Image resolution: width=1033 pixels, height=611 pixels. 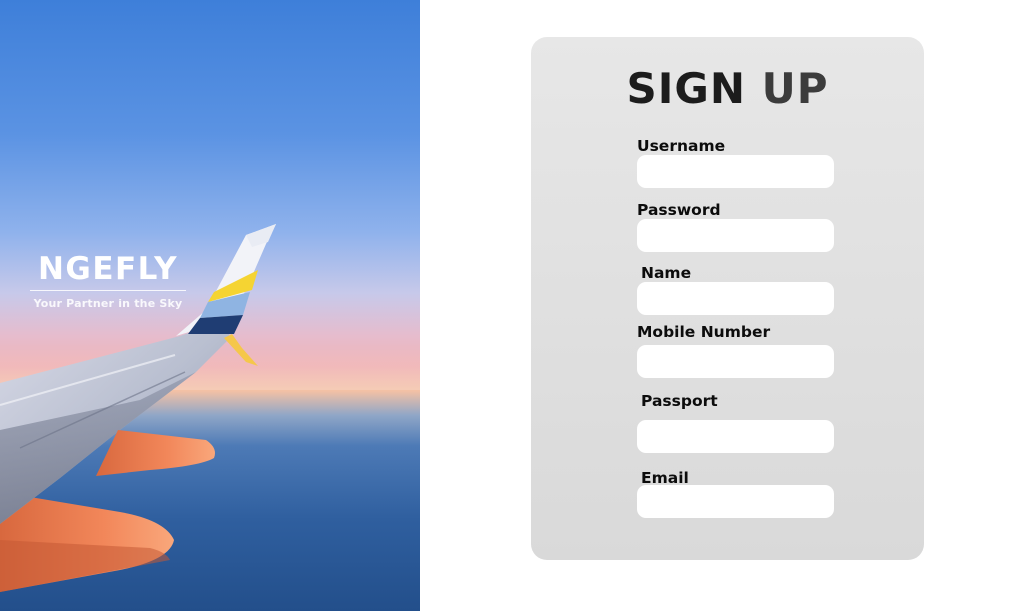 What do you see at coordinates (681, 146) in the screenshot?
I see `username-label: Username` at bounding box center [681, 146].